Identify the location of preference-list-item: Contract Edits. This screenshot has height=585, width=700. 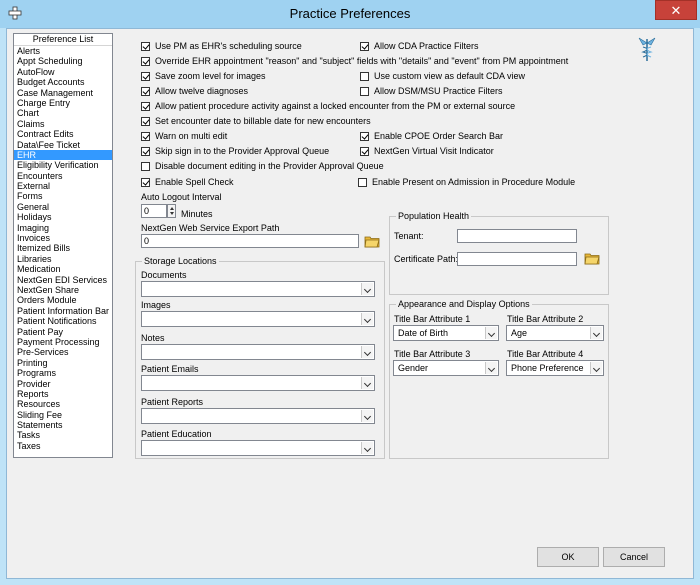
(63, 134).